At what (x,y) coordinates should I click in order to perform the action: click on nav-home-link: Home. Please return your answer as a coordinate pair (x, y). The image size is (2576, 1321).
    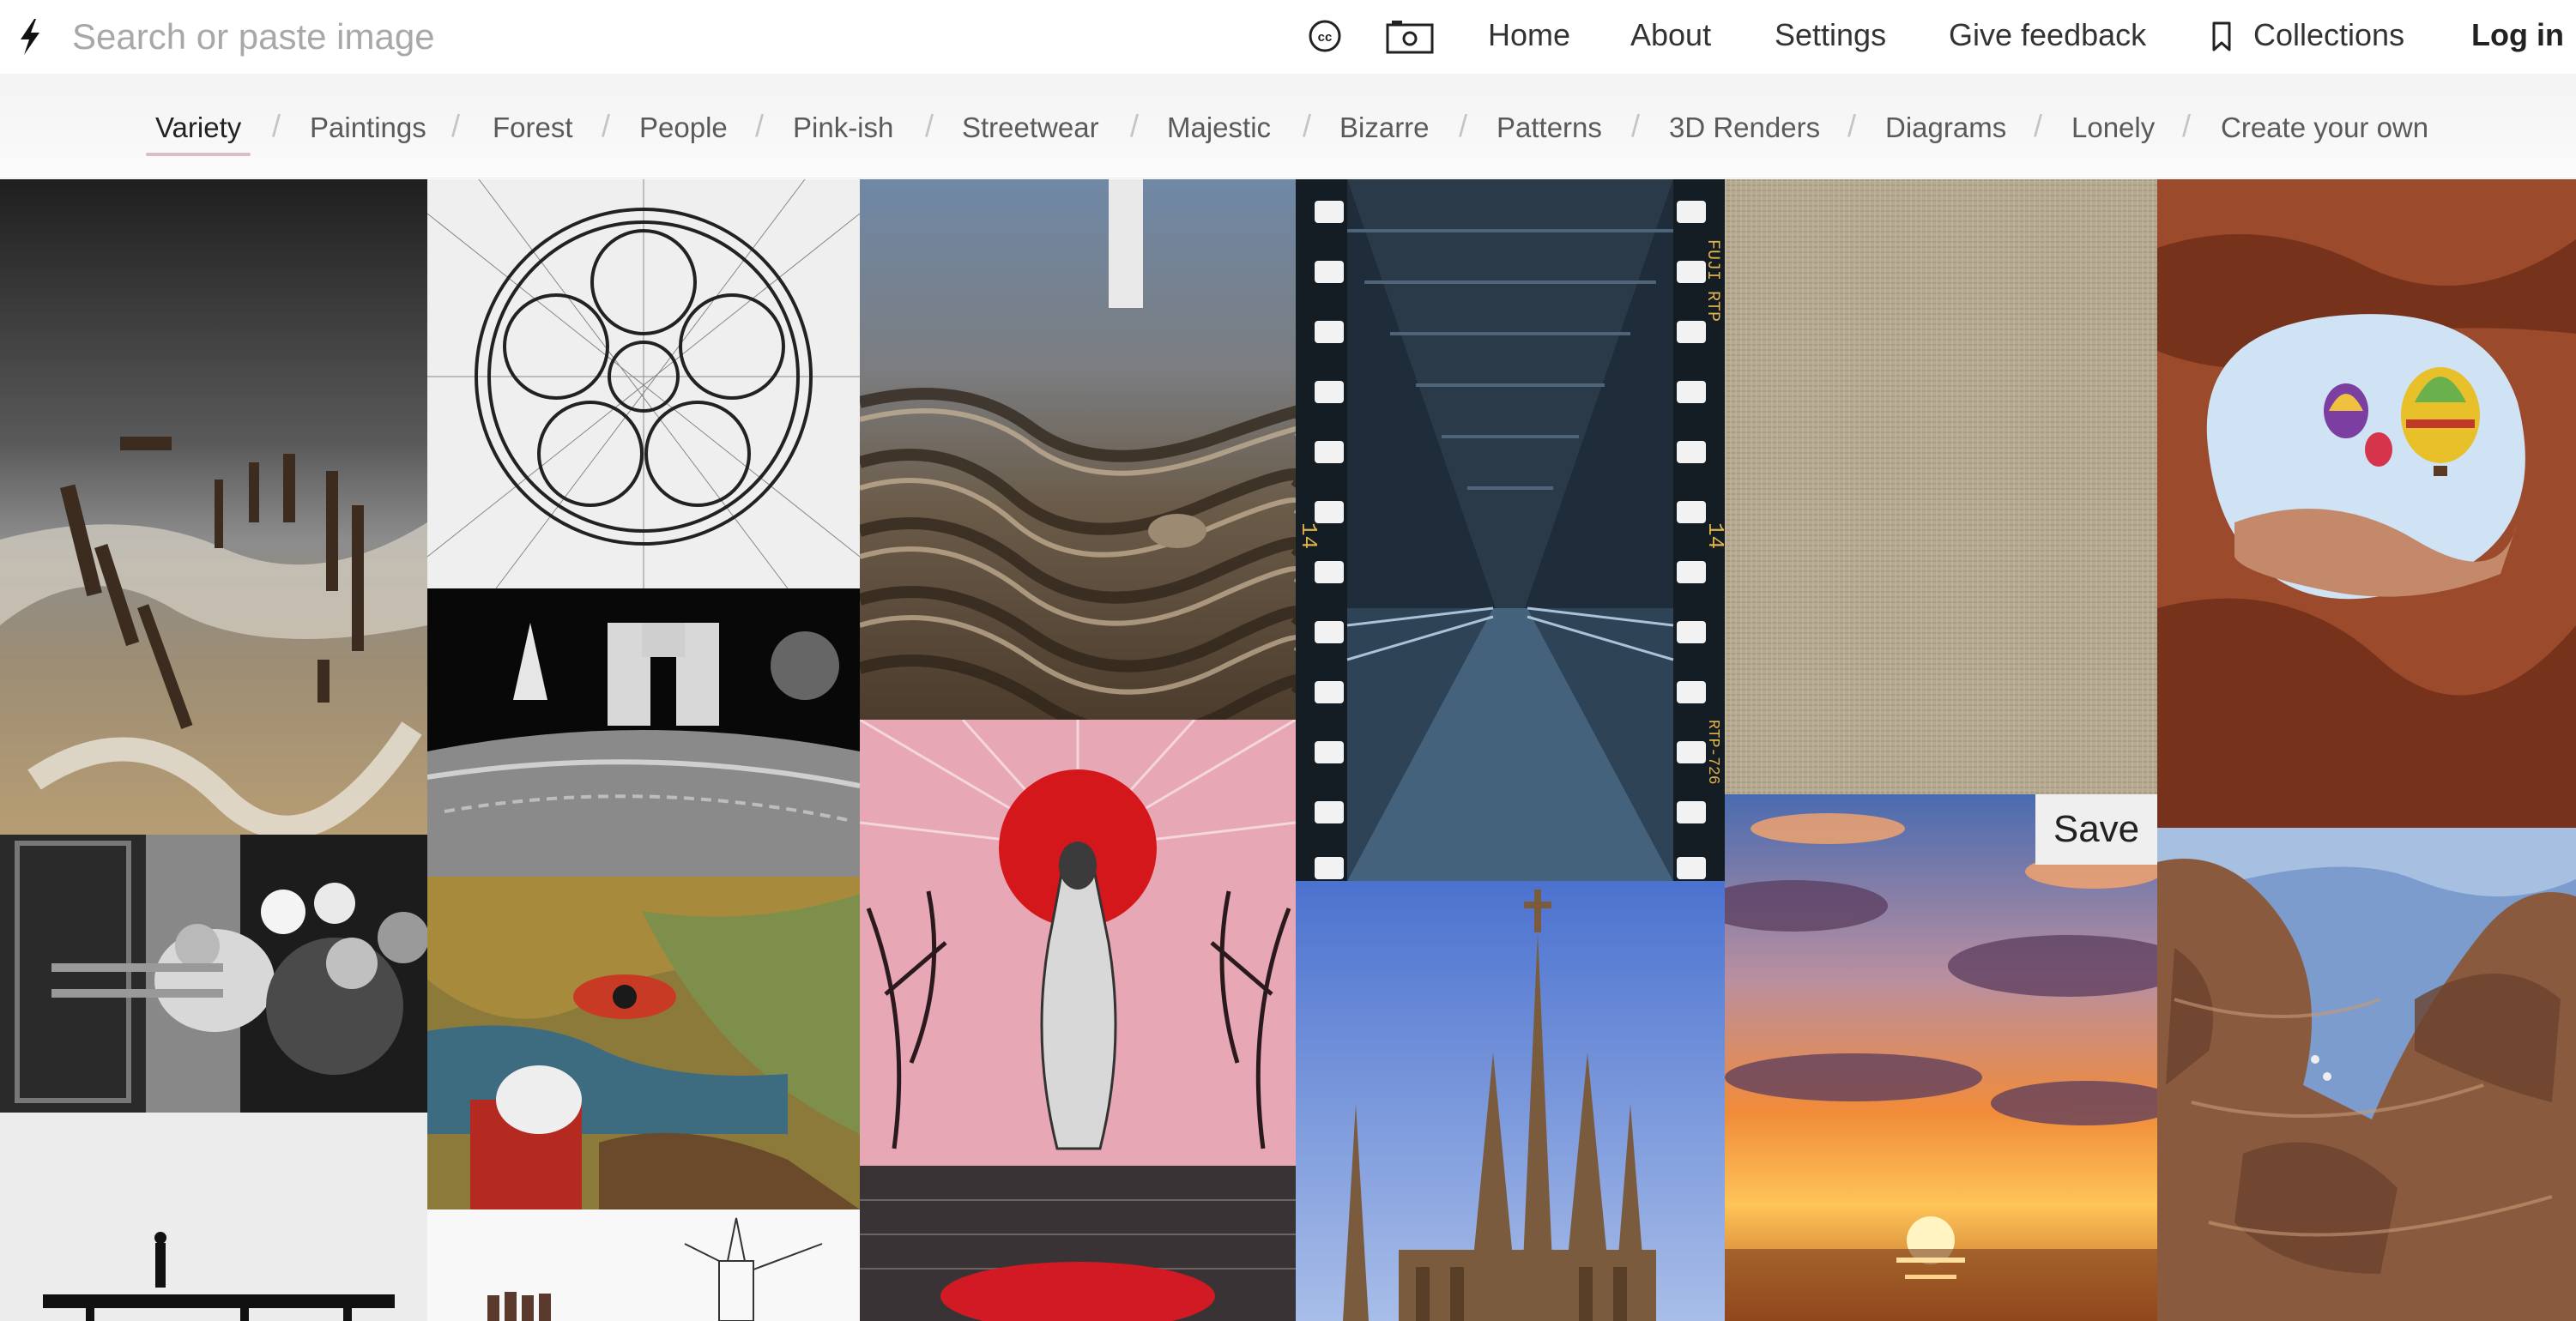
    Looking at the image, I should click on (1529, 35).